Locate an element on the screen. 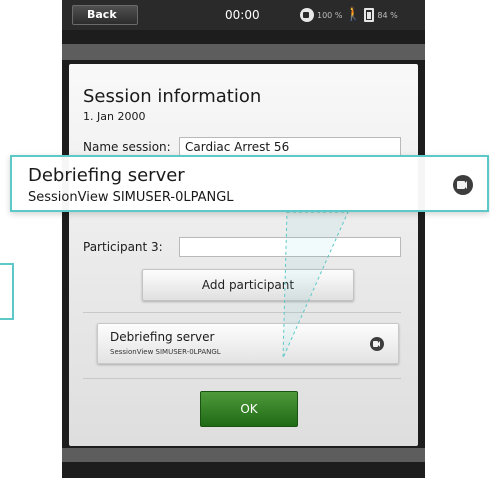 The width and height of the screenshot is (490, 478). name-session-label: Name session: is located at coordinates (127, 147).